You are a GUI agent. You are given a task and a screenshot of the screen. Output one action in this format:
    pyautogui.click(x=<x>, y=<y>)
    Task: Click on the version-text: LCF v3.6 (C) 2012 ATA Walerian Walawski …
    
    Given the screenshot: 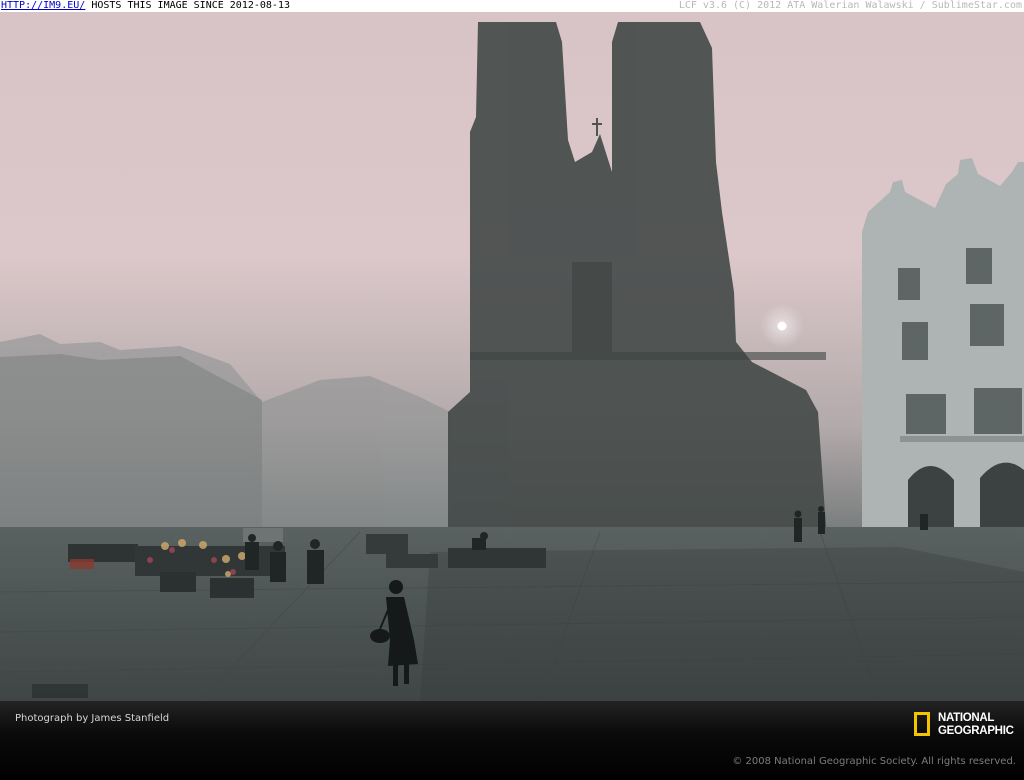 What is the action you would take?
    pyautogui.click(x=850, y=5)
    